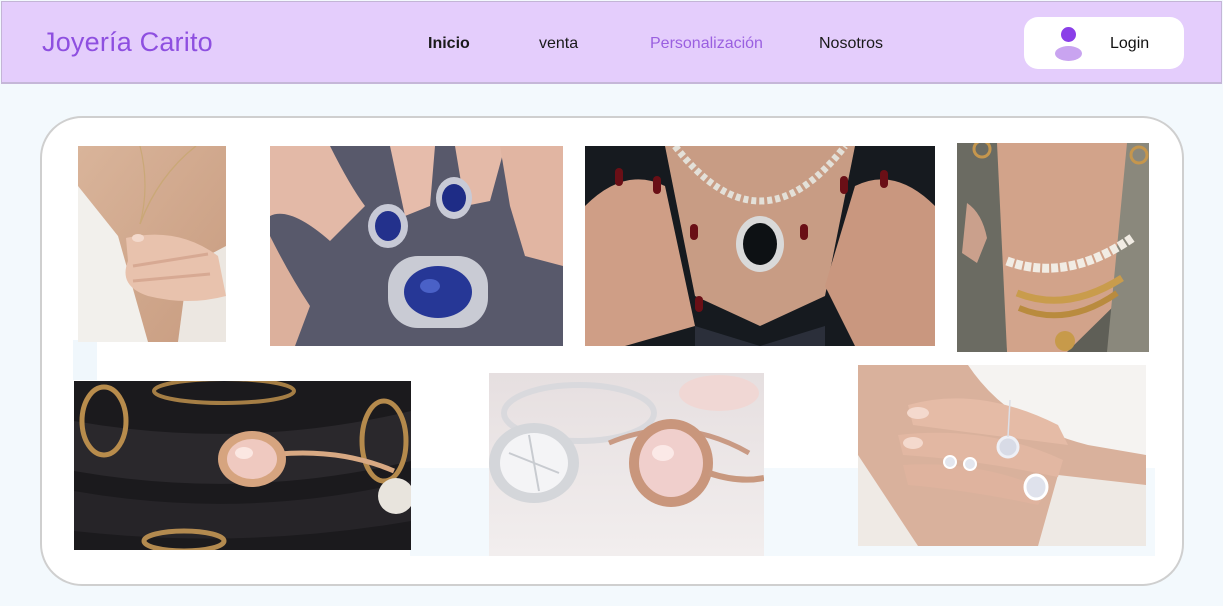  What do you see at coordinates (152, 244) in the screenshot?
I see `photo-pendant-necklace` at bounding box center [152, 244].